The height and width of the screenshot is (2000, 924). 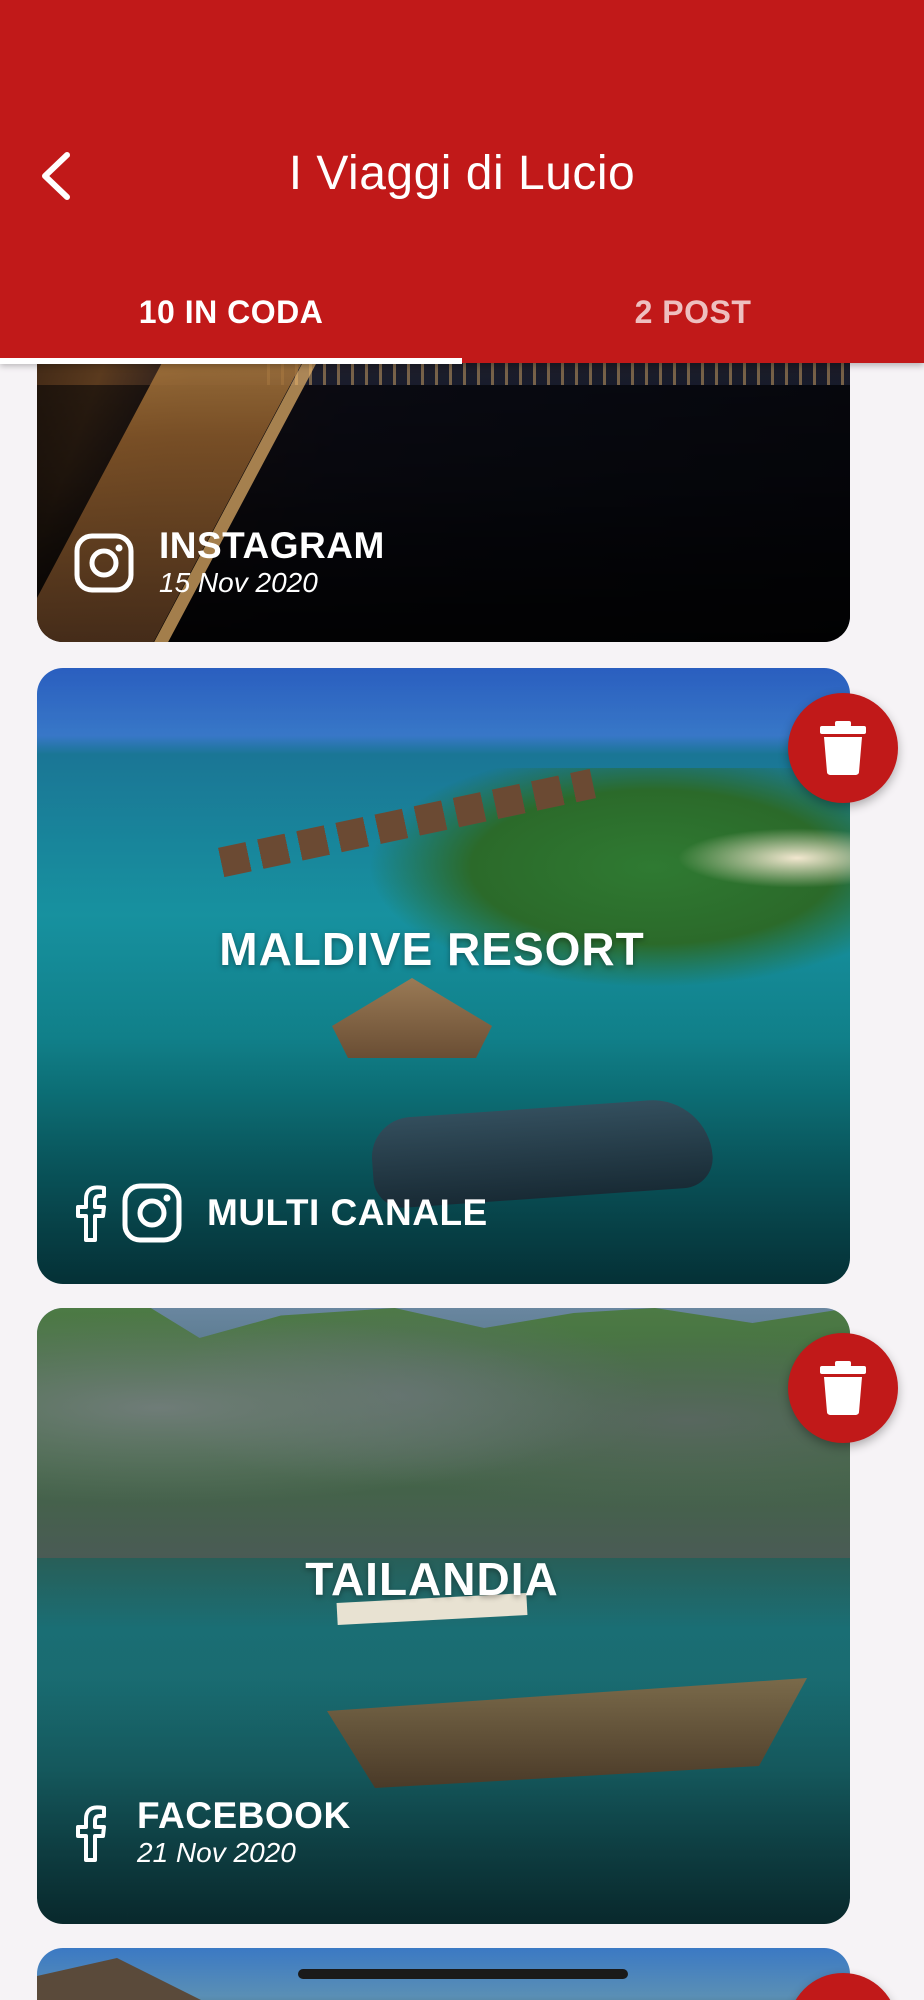 I want to click on tab-posts: 2 POST, so click(x=693, y=312).